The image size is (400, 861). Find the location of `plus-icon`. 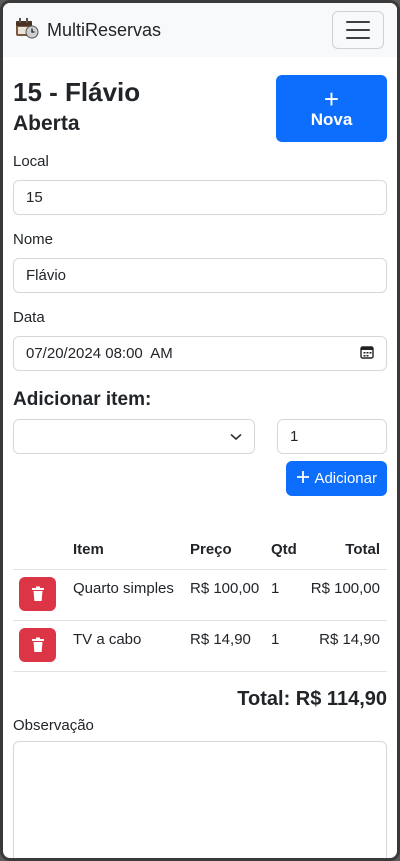

plus-icon is located at coordinates (303, 479).